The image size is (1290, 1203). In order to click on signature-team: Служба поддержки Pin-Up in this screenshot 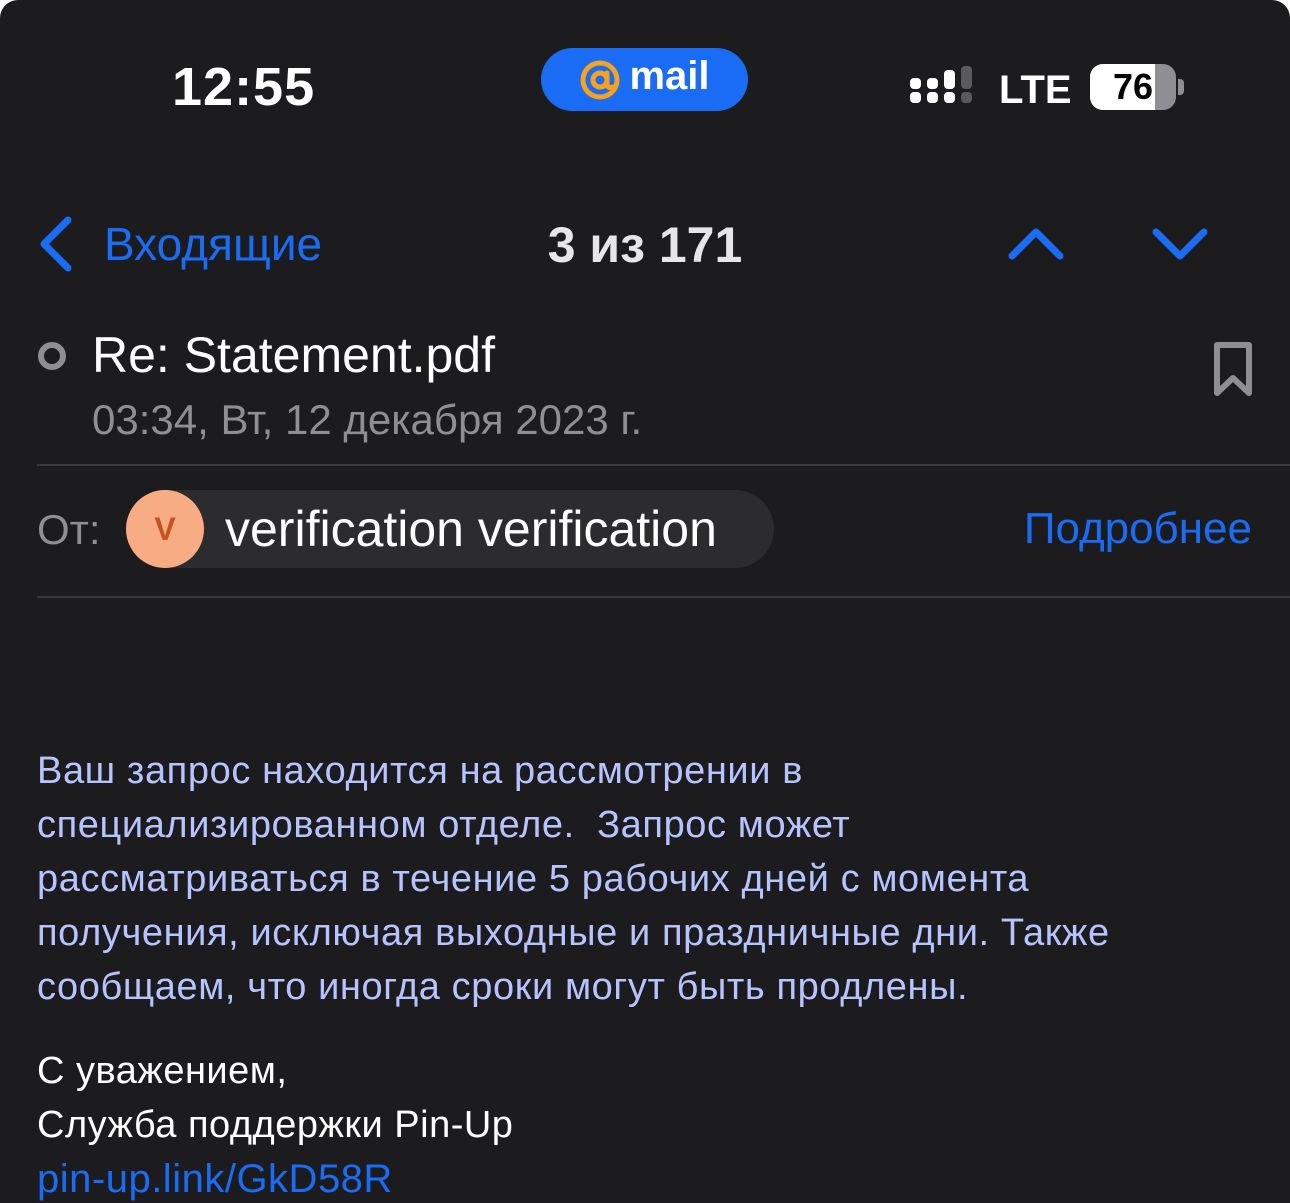, I will do `click(275, 1125)`.